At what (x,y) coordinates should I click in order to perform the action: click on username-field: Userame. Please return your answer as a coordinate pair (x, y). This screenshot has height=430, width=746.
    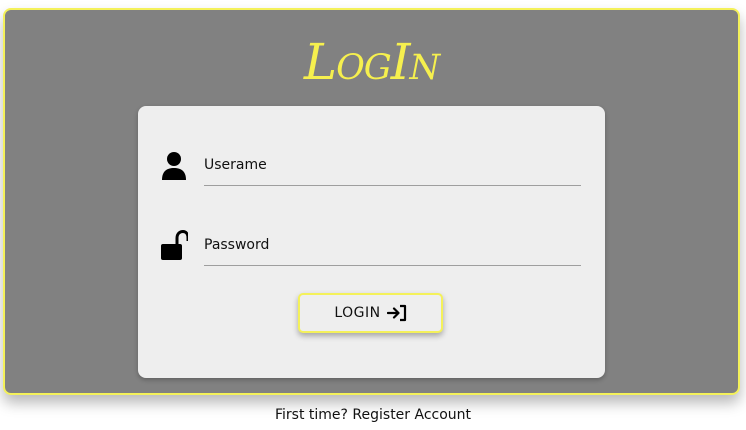
    Looking at the image, I should click on (371, 171).